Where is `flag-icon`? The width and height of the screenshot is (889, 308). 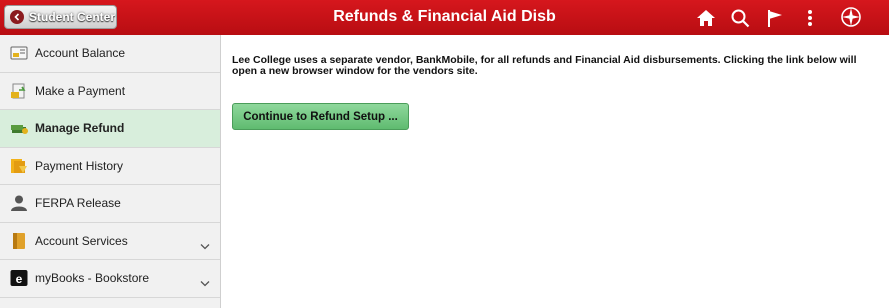 flag-icon is located at coordinates (775, 18).